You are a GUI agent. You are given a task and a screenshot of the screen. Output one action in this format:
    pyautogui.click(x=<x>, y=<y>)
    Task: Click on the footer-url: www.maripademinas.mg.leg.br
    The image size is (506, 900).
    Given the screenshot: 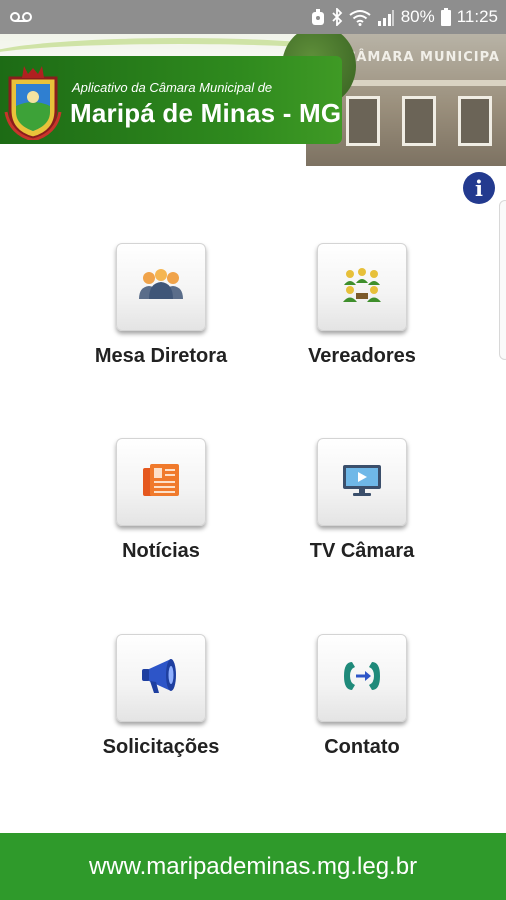 What is the action you would take?
    pyautogui.click(x=253, y=866)
    